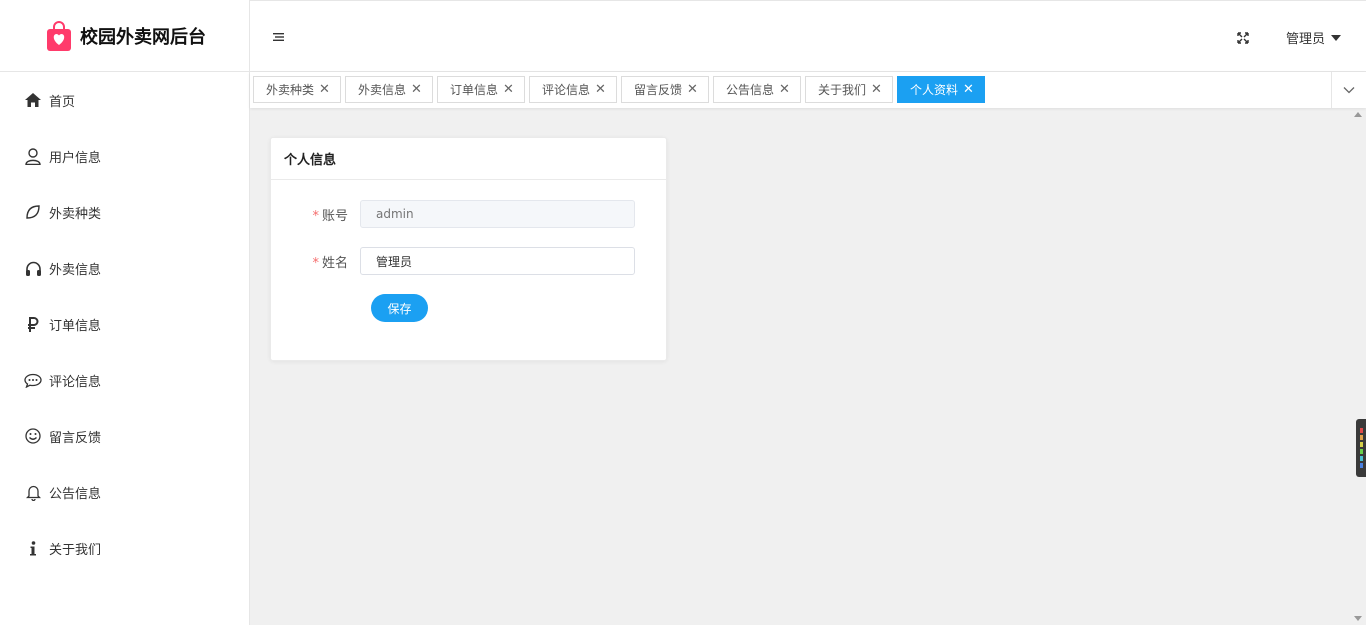 The width and height of the screenshot is (1366, 625). I want to click on tab-about: 关于我们 ✕, so click(849, 89).